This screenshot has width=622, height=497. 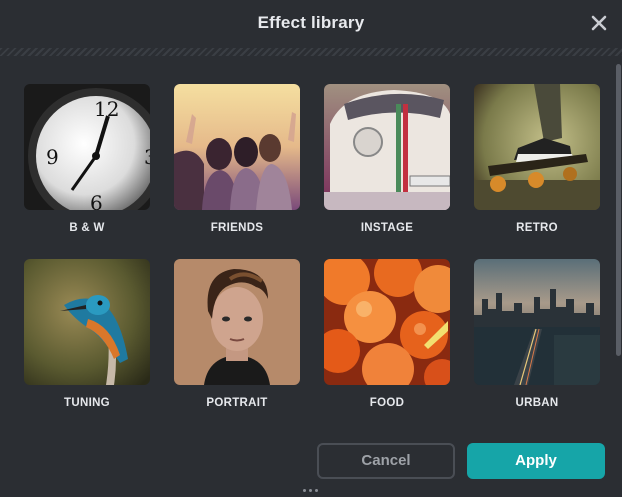 I want to click on friends-photo, so click(x=237, y=147).